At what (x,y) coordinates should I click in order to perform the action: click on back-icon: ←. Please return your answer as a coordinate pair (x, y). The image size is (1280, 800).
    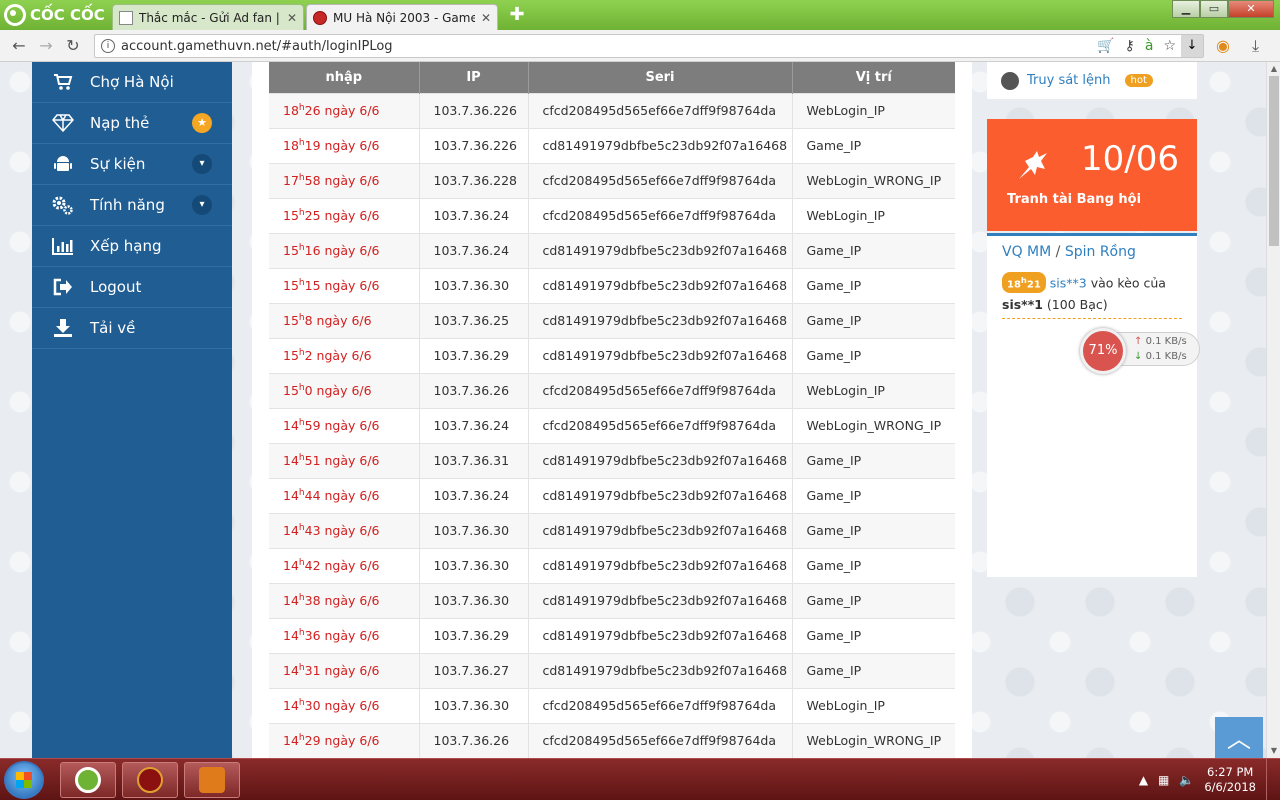
    Looking at the image, I should click on (19, 46).